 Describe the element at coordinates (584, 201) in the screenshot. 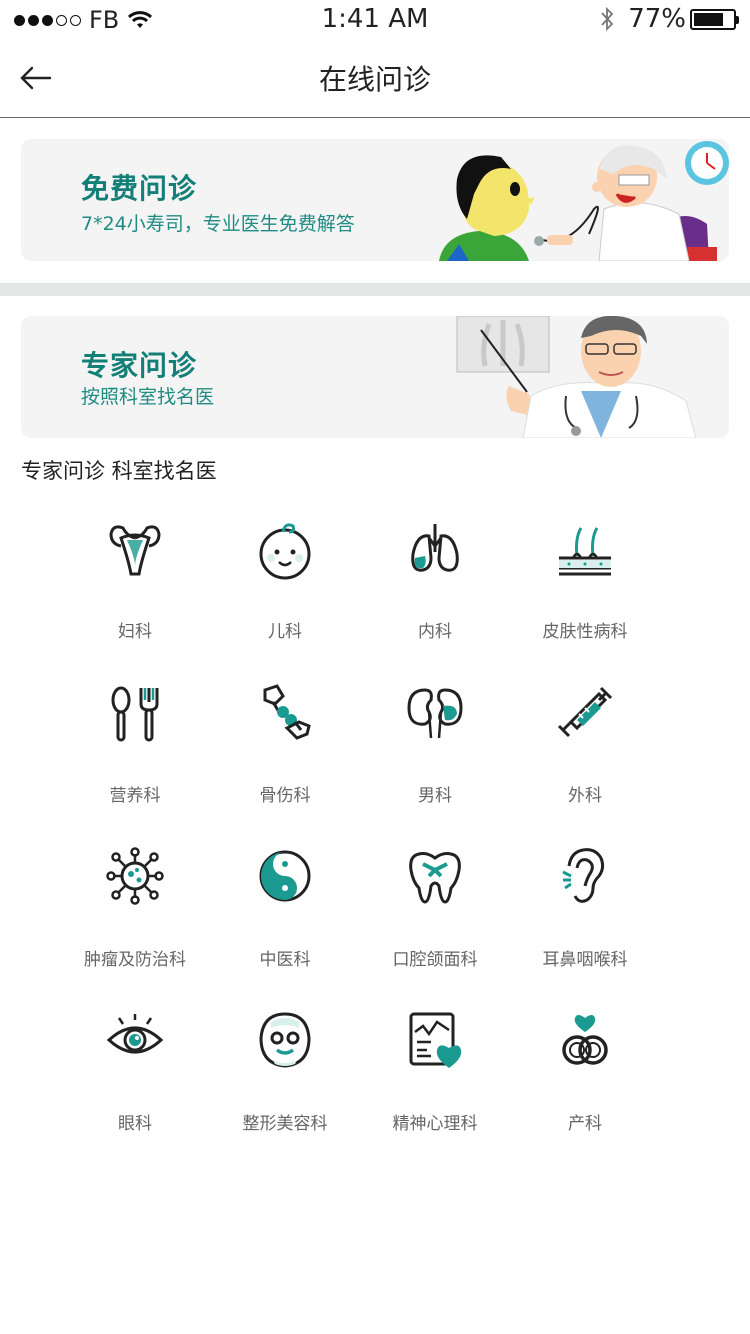

I see `doctor-child-illustration` at that location.